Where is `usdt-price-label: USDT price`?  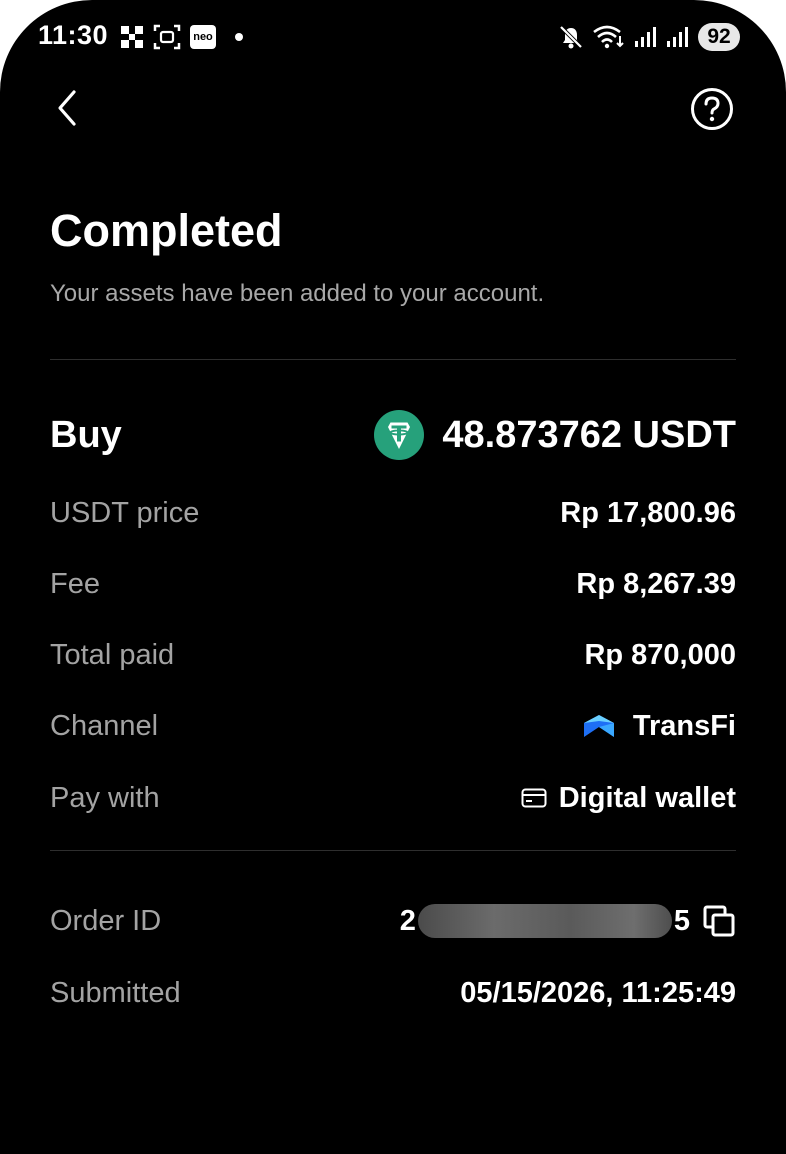 usdt-price-label: USDT price is located at coordinates (125, 512).